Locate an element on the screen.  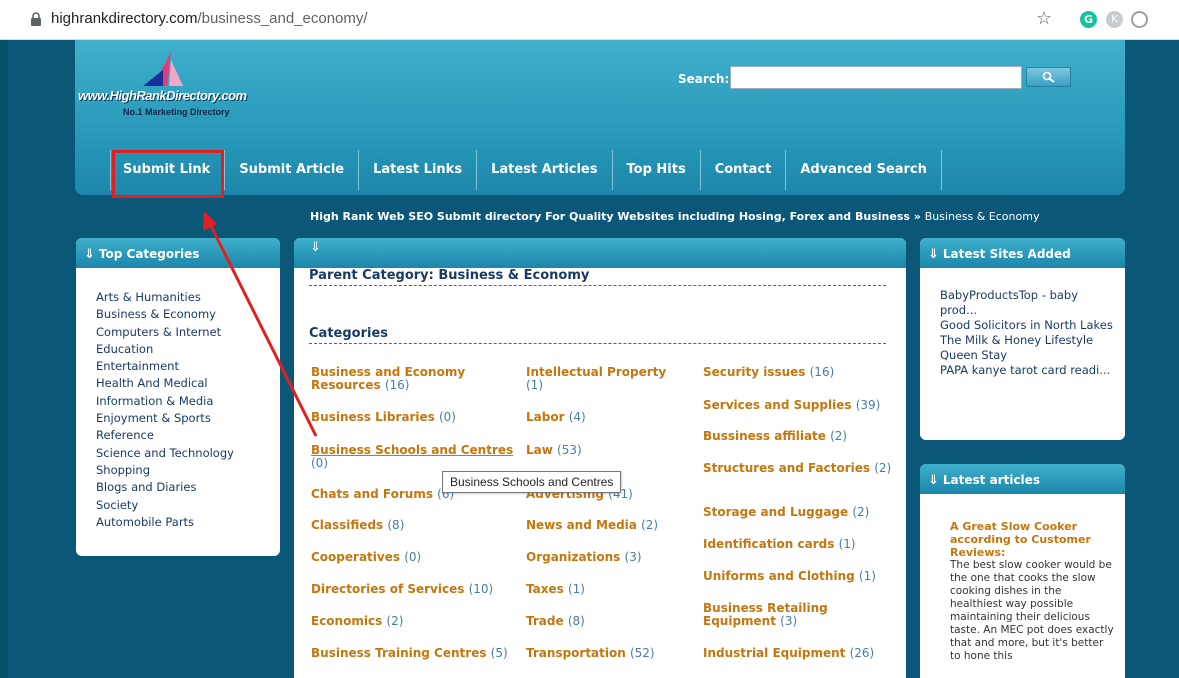
url-host: highrankdirectory.com is located at coordinates (124, 18).